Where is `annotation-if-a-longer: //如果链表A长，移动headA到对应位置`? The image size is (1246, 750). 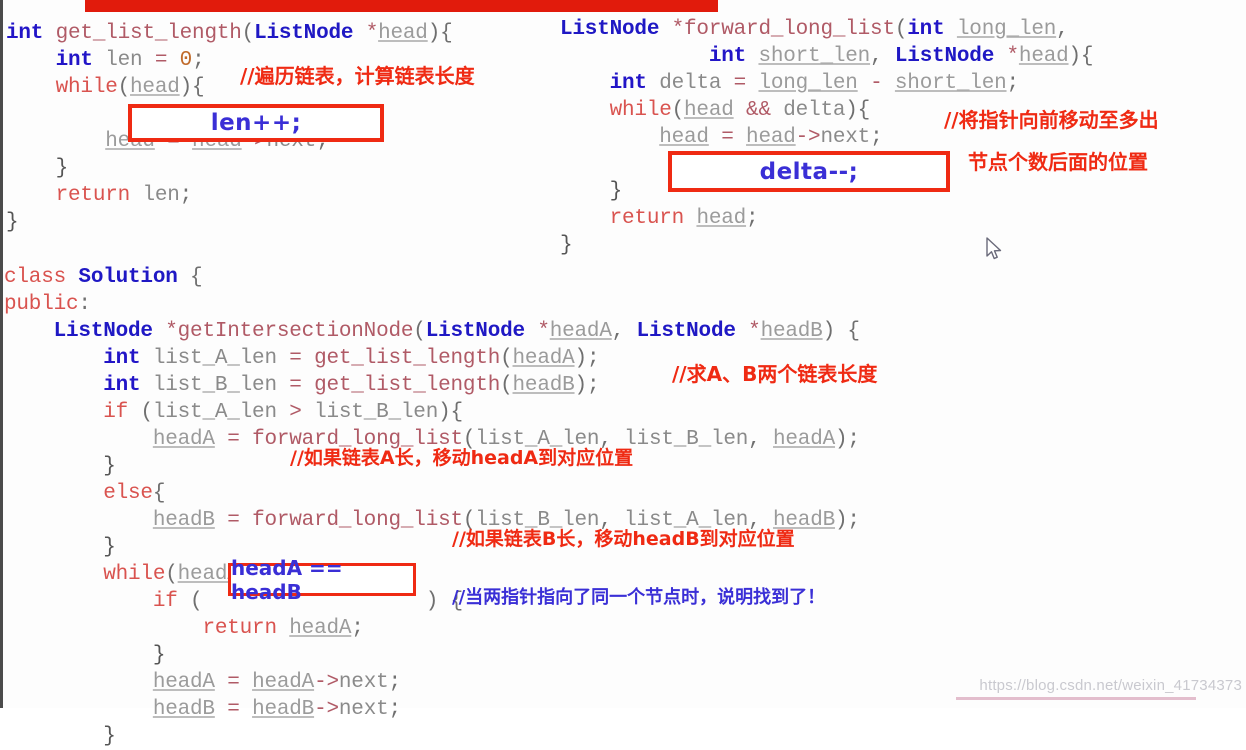 annotation-if-a-longer: //如果链表A长，移动headA到对应位置 is located at coordinates (462, 458).